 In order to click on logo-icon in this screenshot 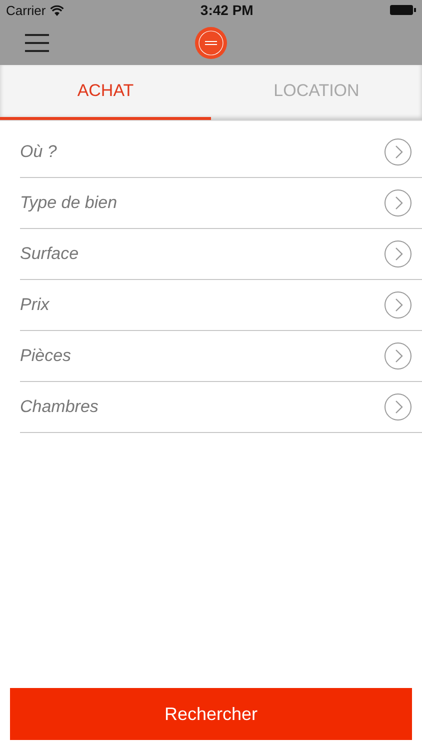, I will do `click(211, 43)`.